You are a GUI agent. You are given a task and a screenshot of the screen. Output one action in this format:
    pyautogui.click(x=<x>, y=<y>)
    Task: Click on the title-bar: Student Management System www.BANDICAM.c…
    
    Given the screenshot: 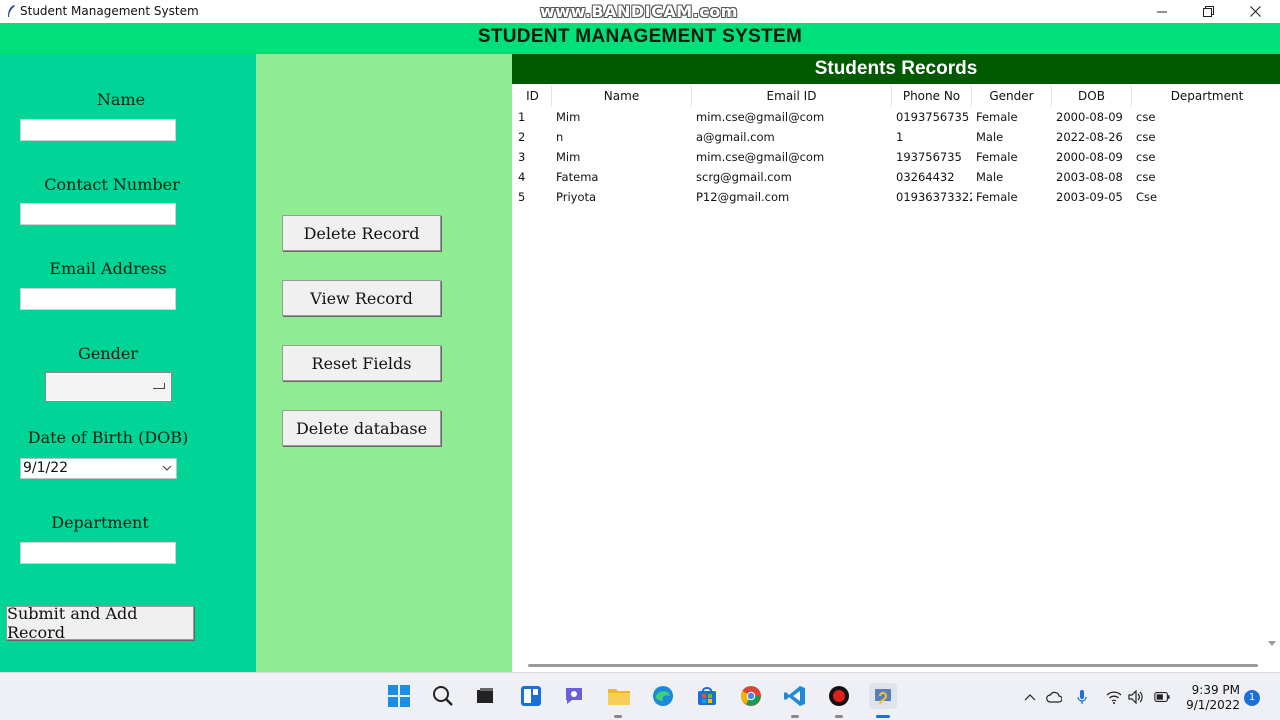 What is the action you would take?
    pyautogui.click(x=640, y=11)
    